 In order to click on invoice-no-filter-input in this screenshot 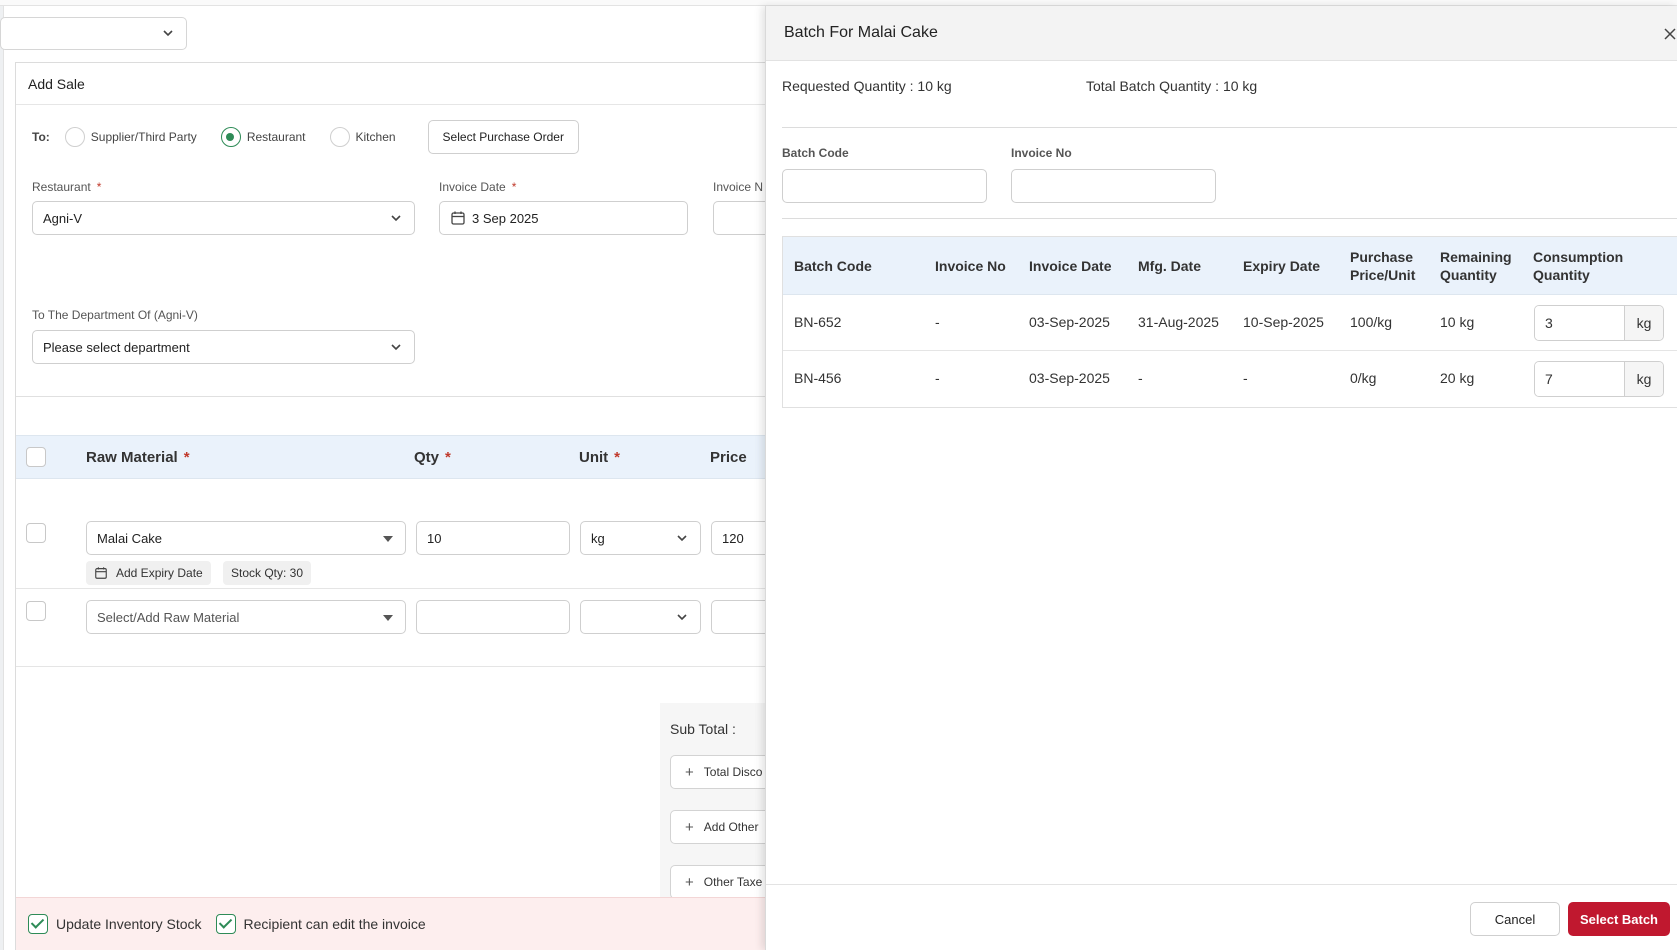, I will do `click(1113, 186)`.